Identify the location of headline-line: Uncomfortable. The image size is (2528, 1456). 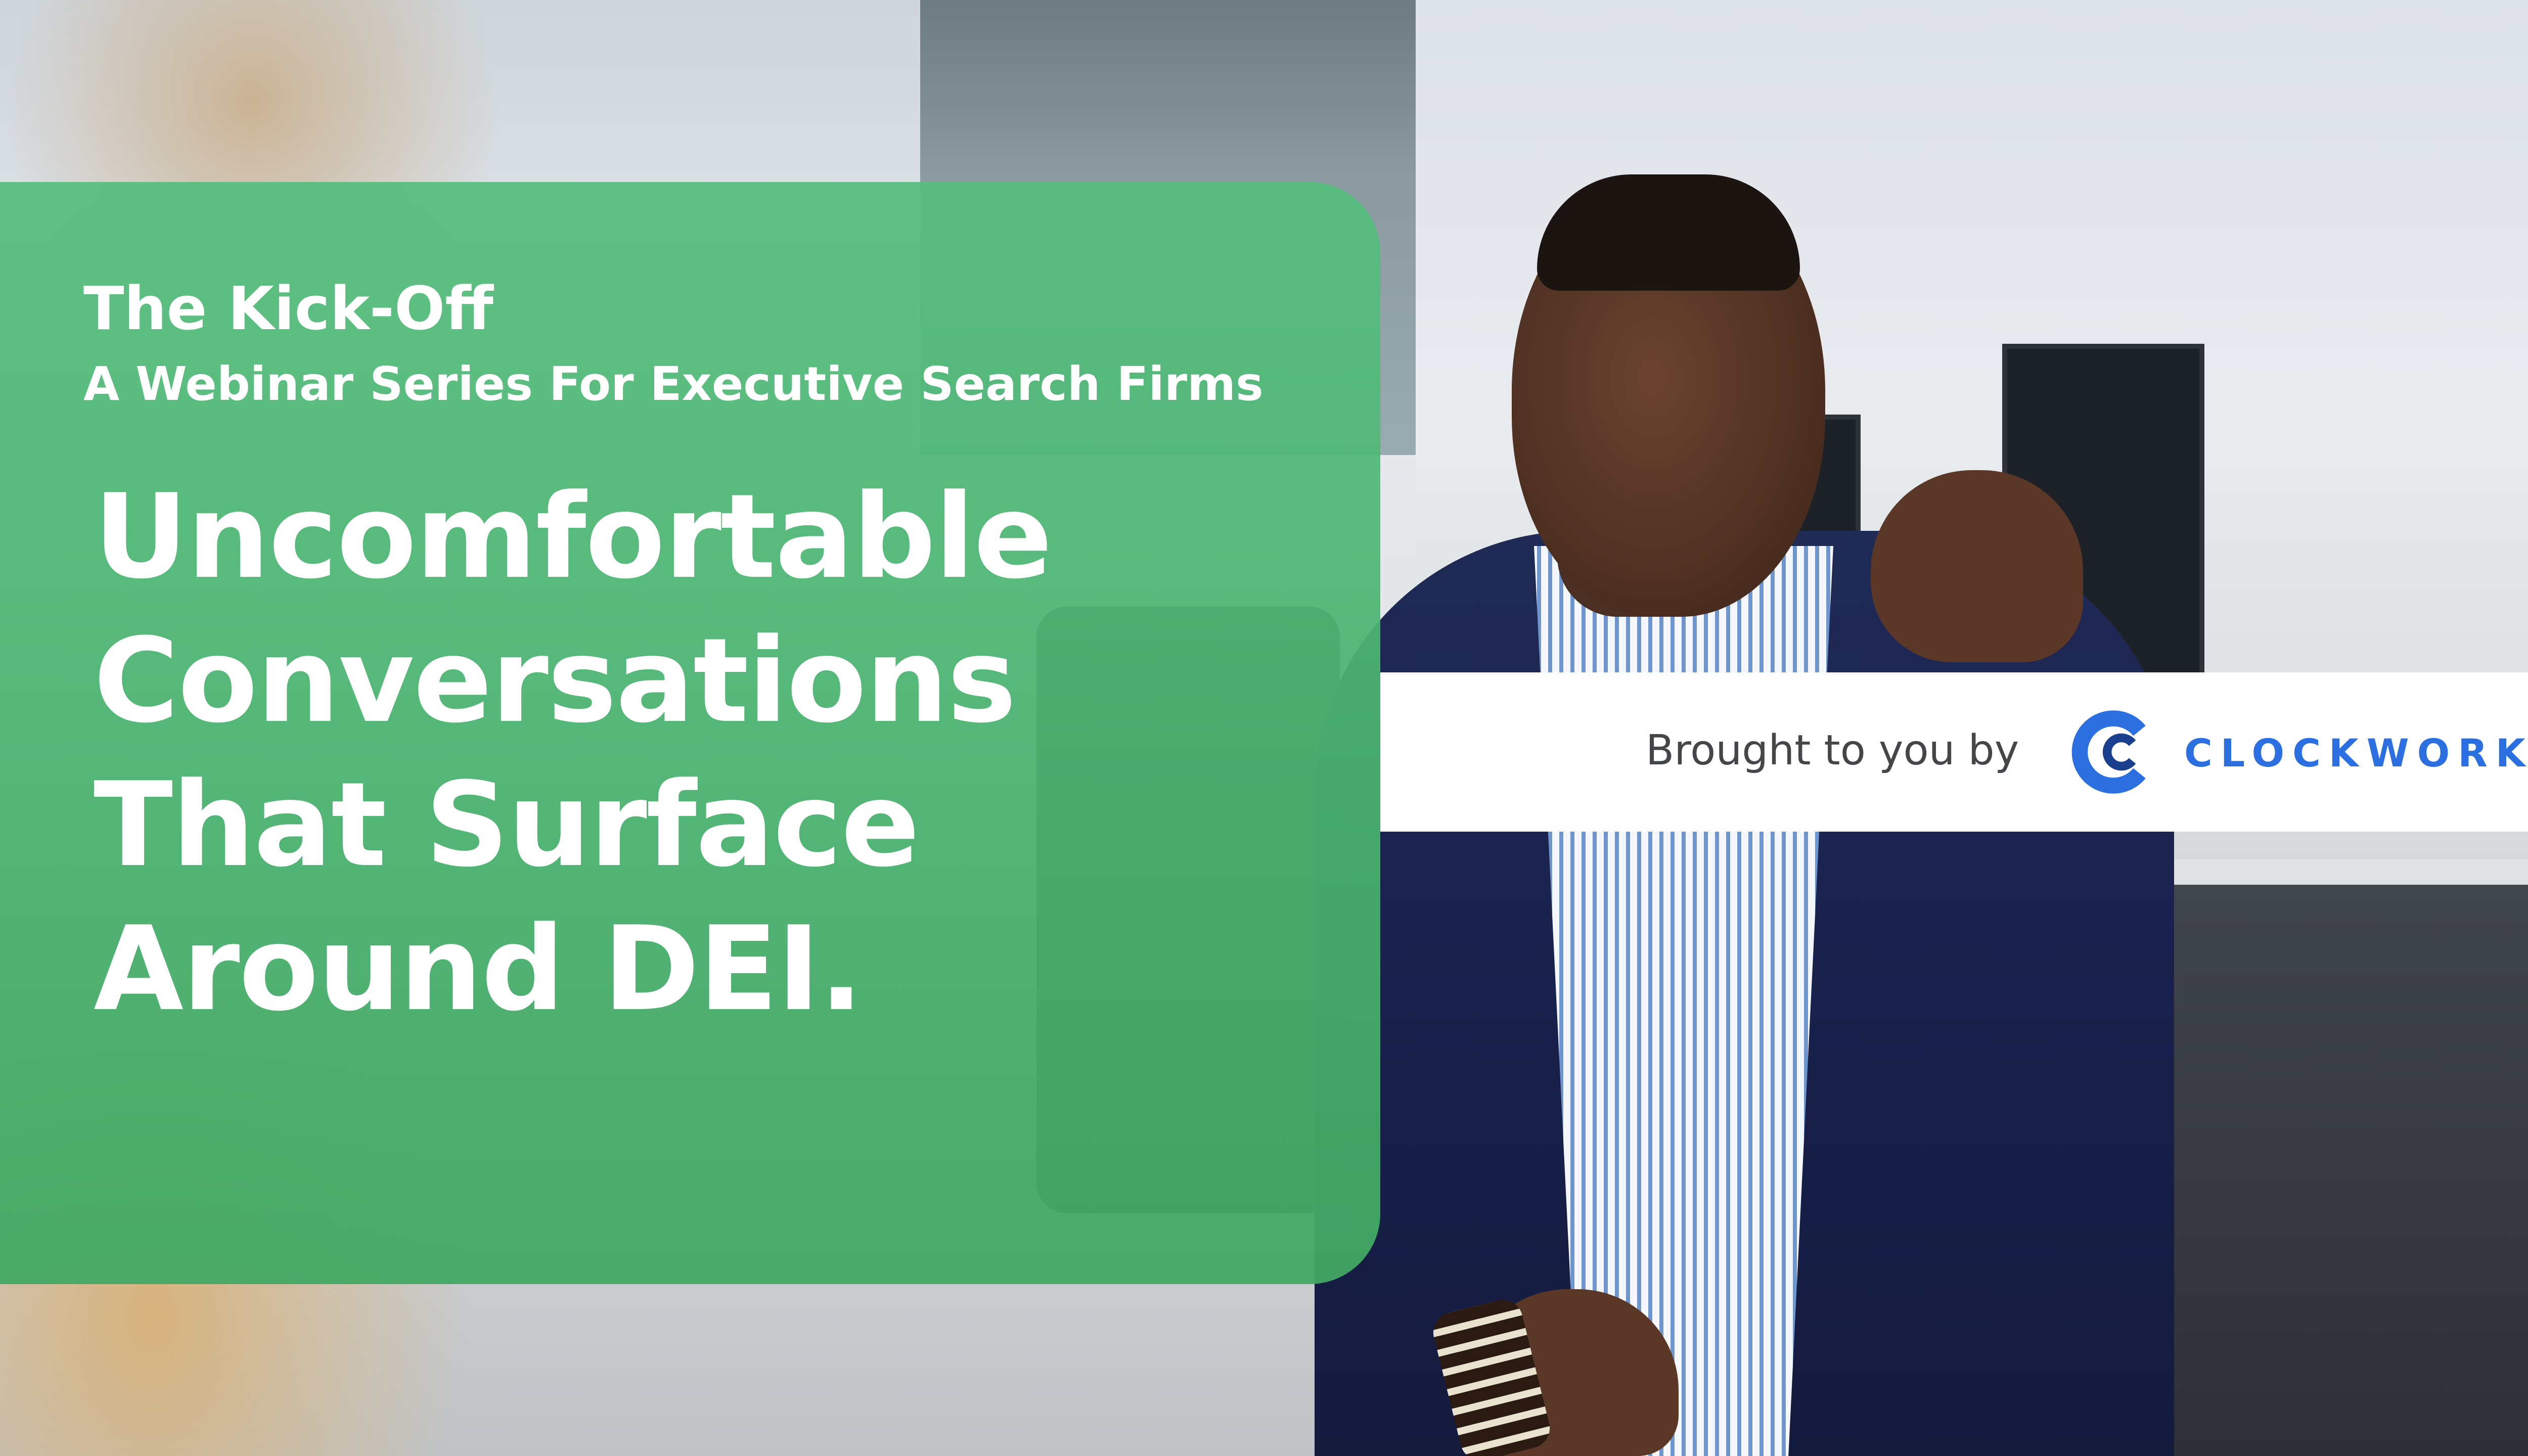
(574, 537).